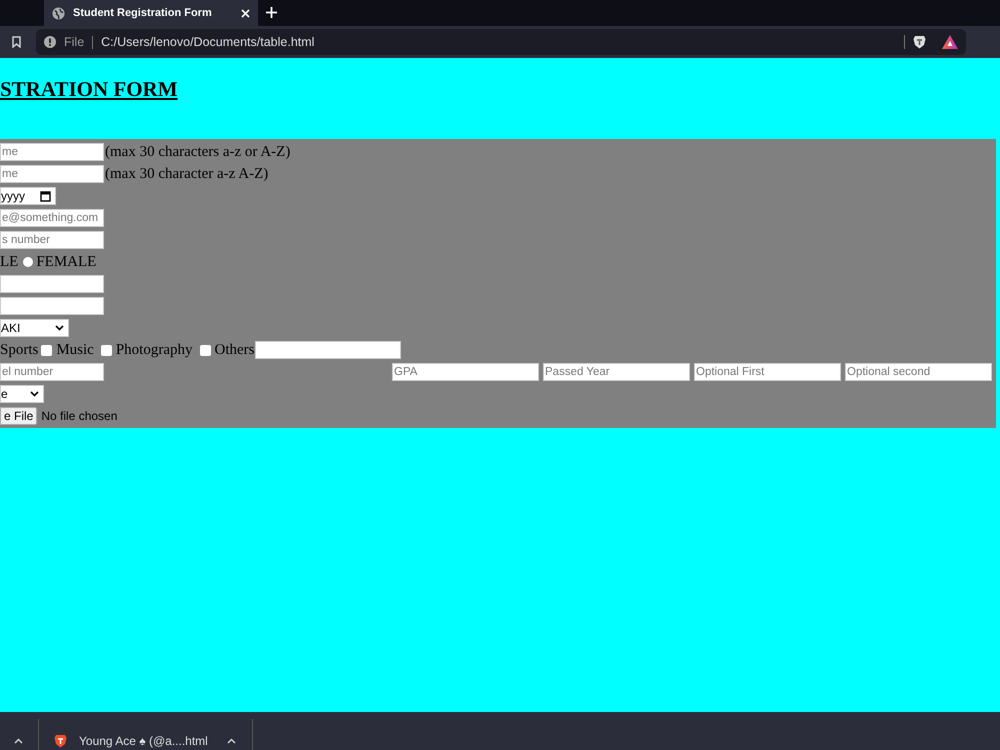 The height and width of the screenshot is (750, 1000). Describe the element at coordinates (154, 350) in the screenshot. I see `option-label: Photography` at that location.